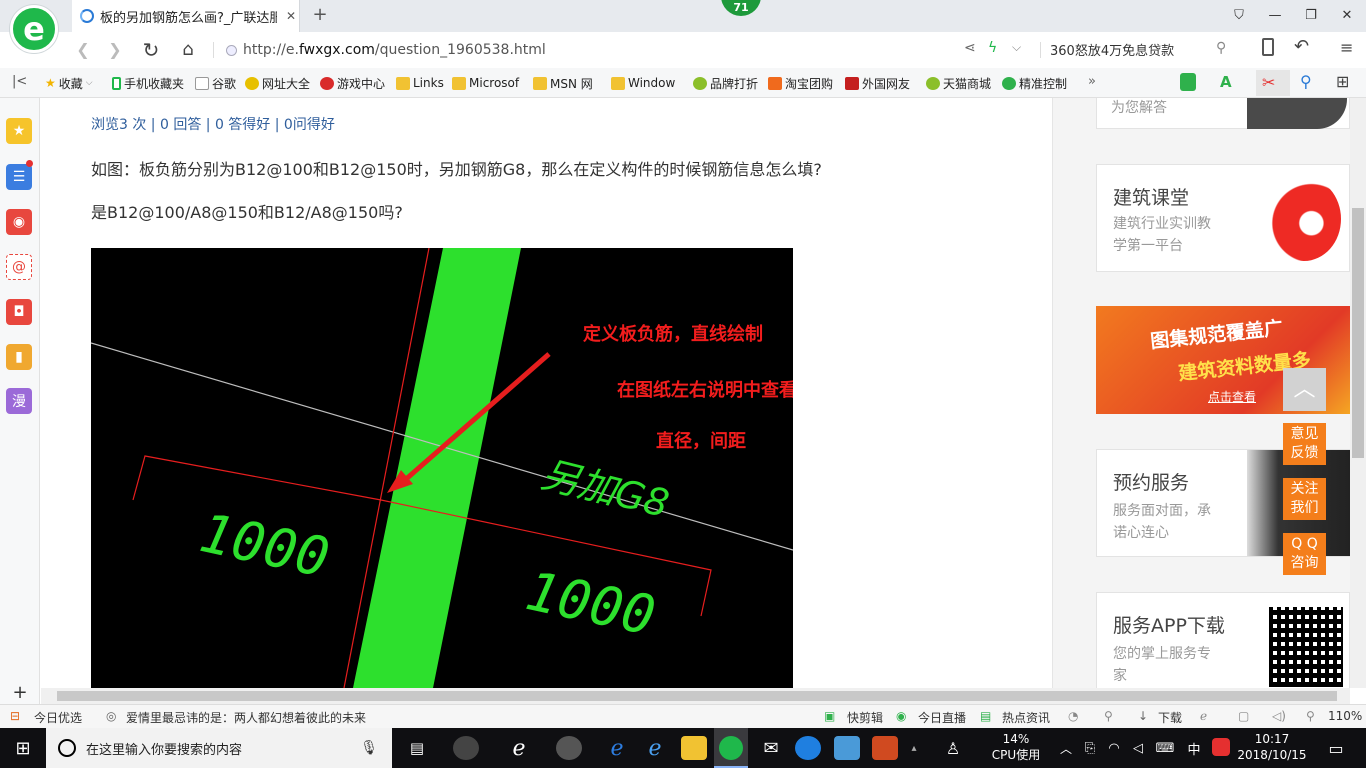 This screenshot has width=1366, height=768. What do you see at coordinates (219, 748) in the screenshot?
I see `taskbar-search: 在这里输入你要搜索的内容 🎙` at bounding box center [219, 748].